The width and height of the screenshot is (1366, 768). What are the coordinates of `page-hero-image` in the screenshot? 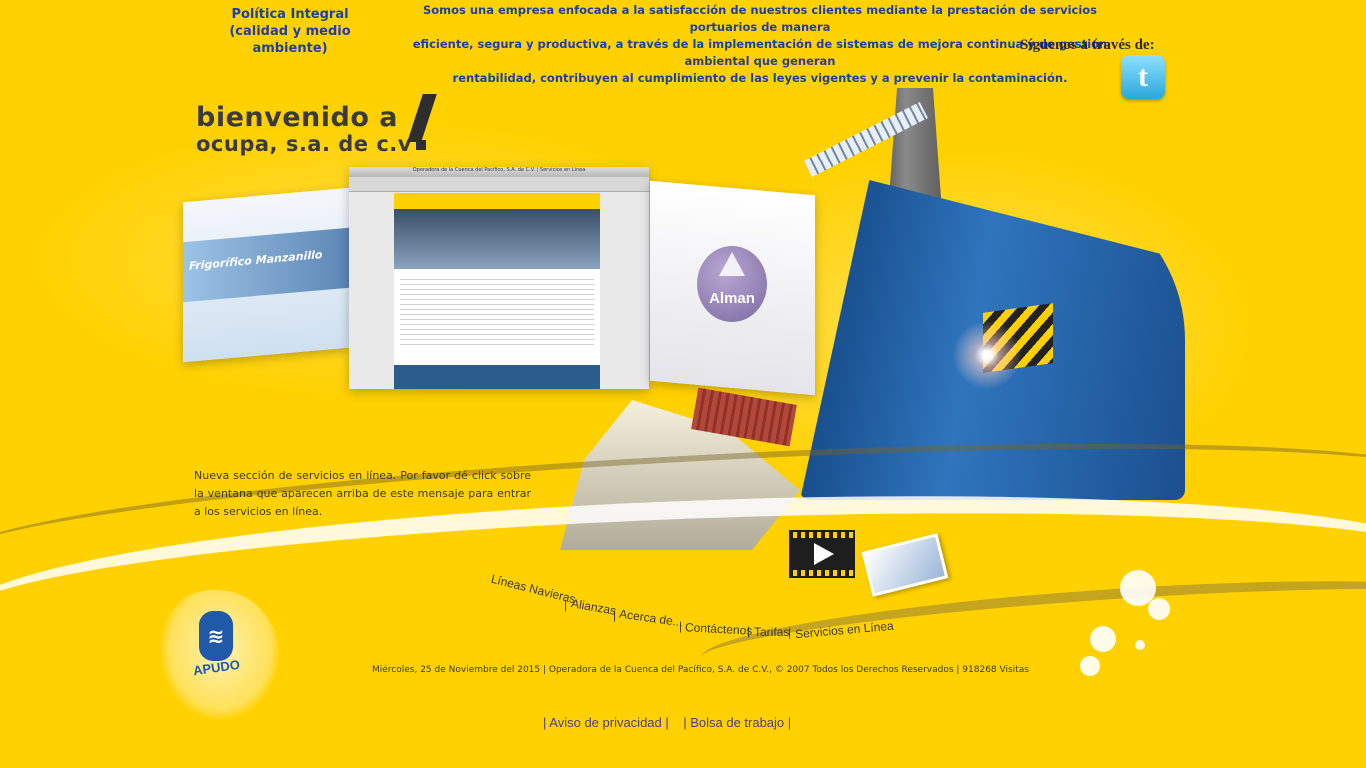 It's located at (497, 239).